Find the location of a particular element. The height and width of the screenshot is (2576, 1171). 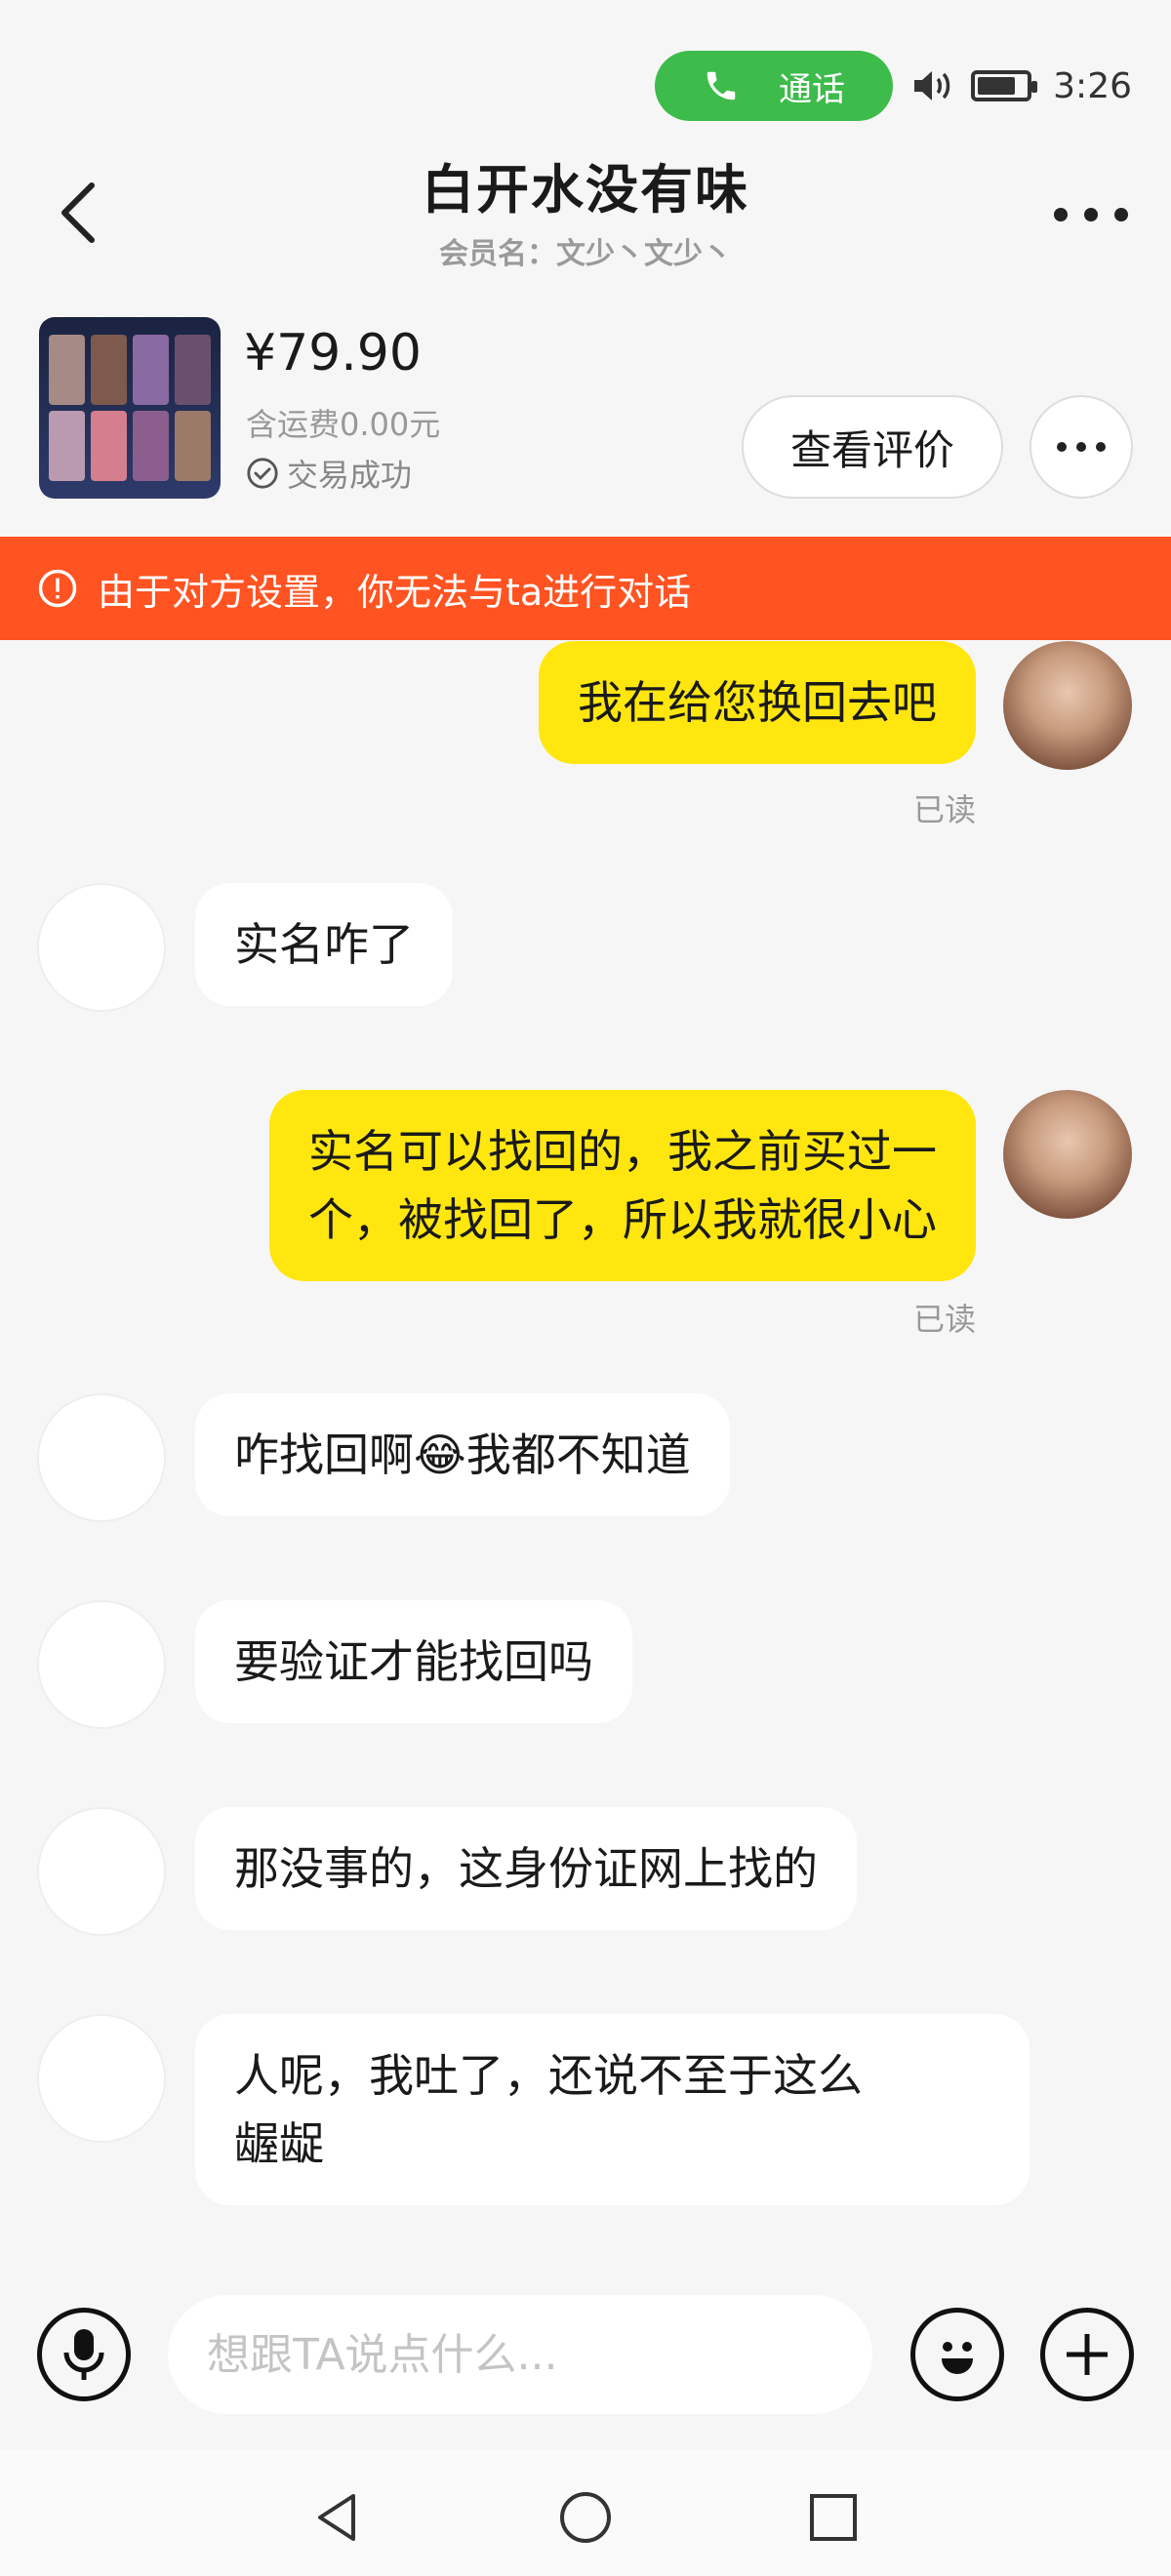

chat-header: 白开水没有味 会员名：文少丶文少丶 is located at coordinates (585, 210).